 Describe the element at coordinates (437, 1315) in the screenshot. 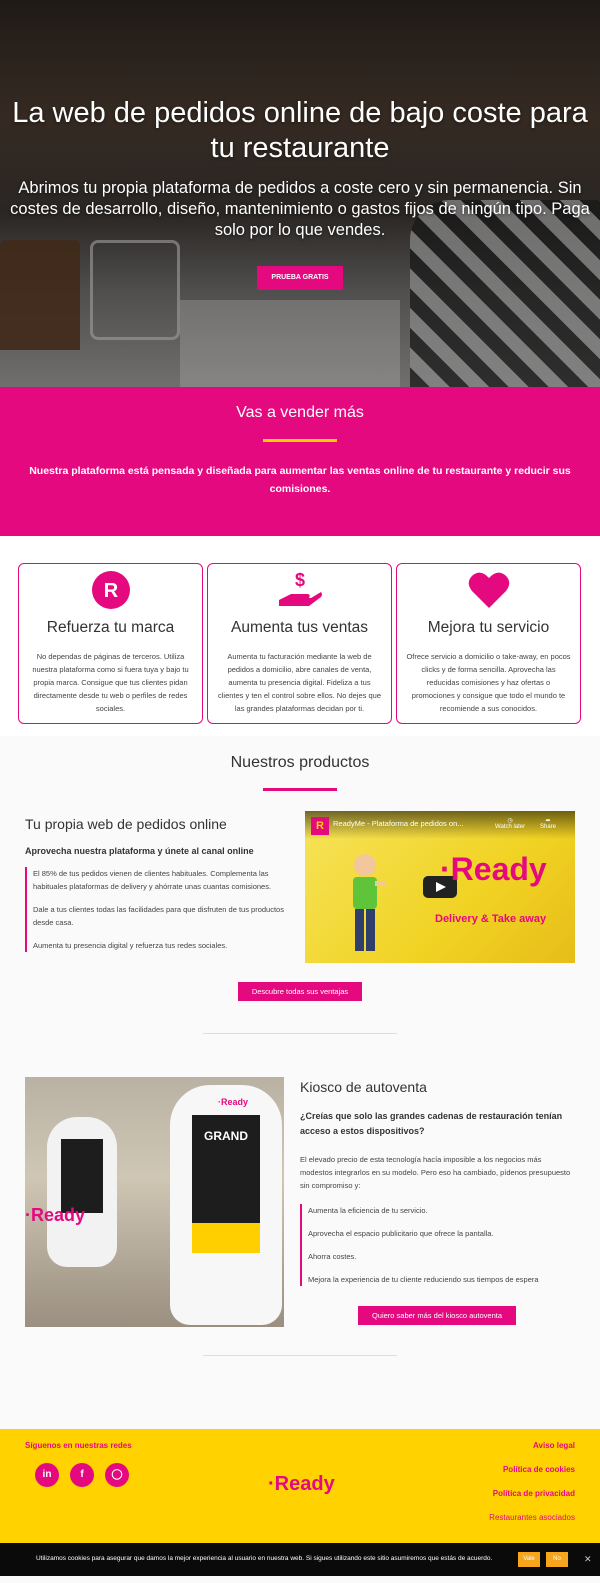

I see `kiosk-info-button: Quiero saber más del kiosco autoventa` at that location.